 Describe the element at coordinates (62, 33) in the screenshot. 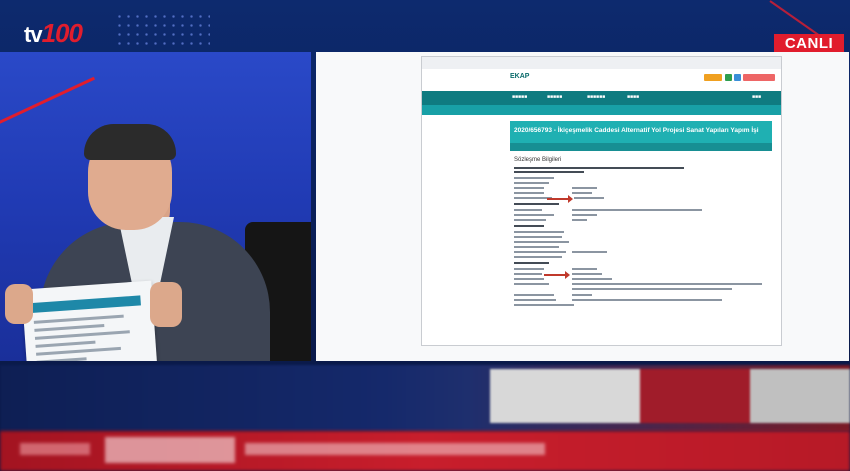

I see `channel-logo-number: 100` at that location.